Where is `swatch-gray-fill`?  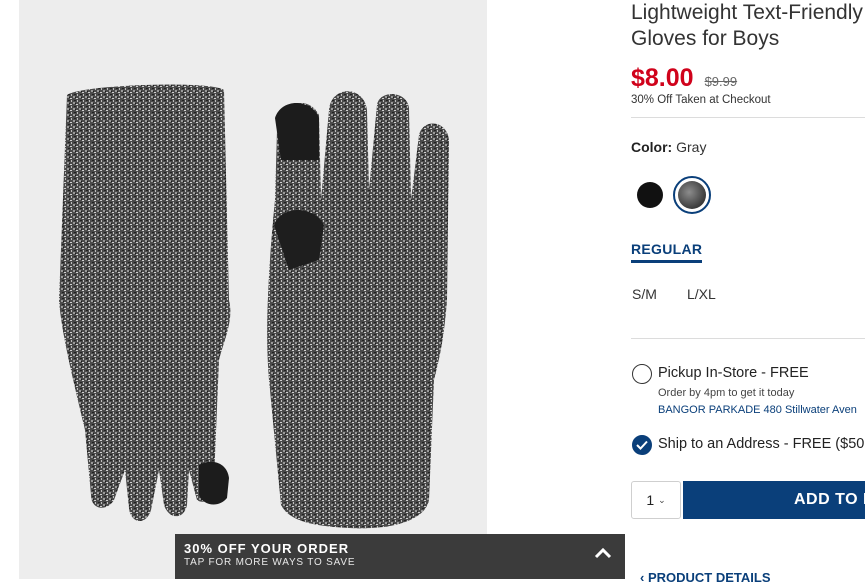 swatch-gray-fill is located at coordinates (692, 195).